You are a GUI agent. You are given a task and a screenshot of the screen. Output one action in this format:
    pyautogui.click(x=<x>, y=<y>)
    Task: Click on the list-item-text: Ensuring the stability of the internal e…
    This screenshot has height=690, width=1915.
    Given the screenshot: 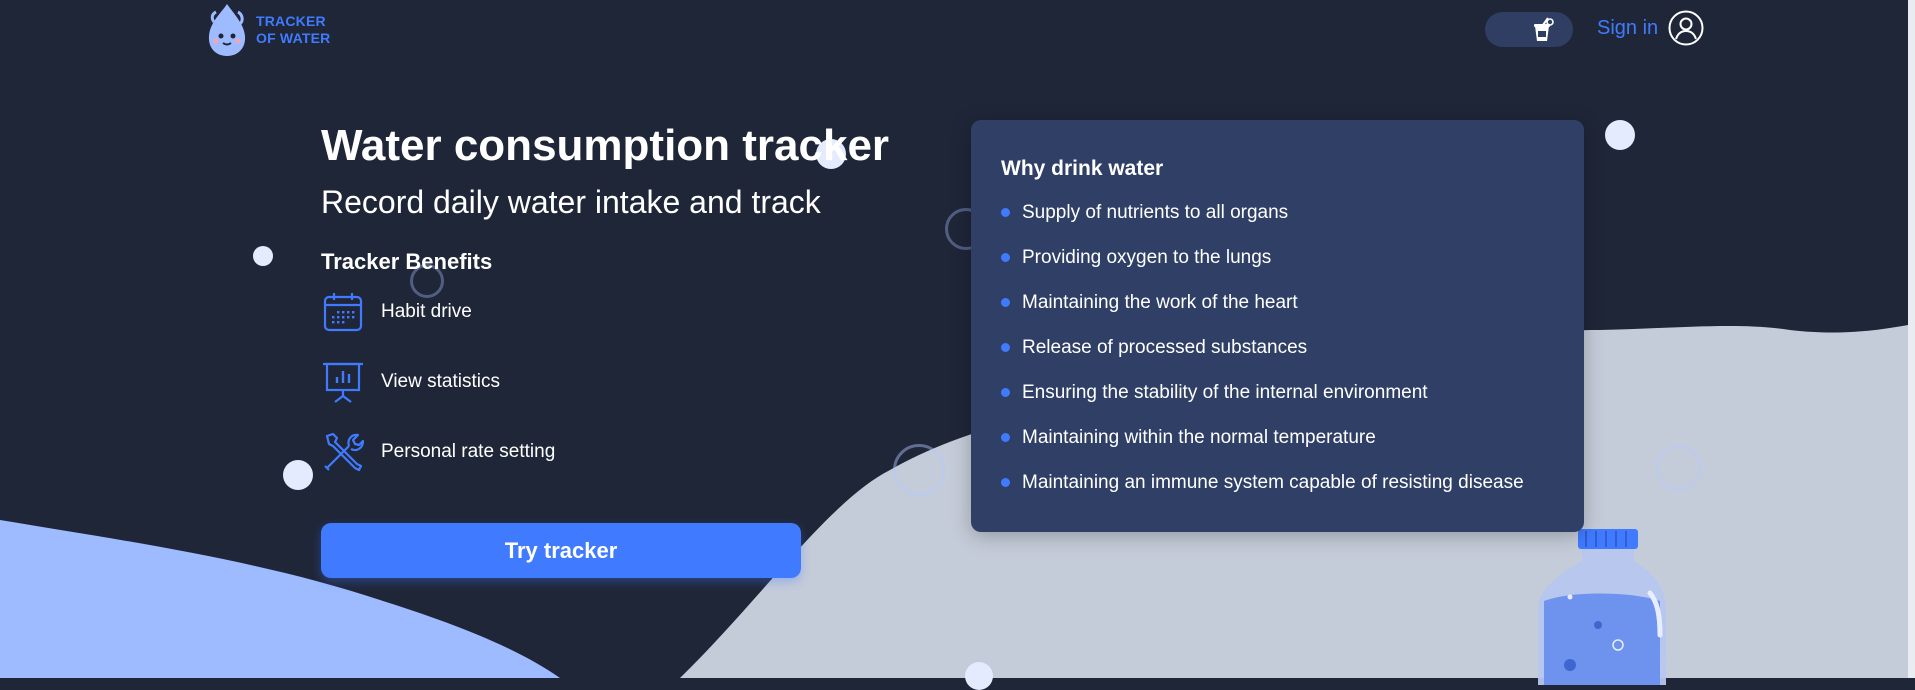 What is the action you would take?
    pyautogui.click(x=1225, y=392)
    